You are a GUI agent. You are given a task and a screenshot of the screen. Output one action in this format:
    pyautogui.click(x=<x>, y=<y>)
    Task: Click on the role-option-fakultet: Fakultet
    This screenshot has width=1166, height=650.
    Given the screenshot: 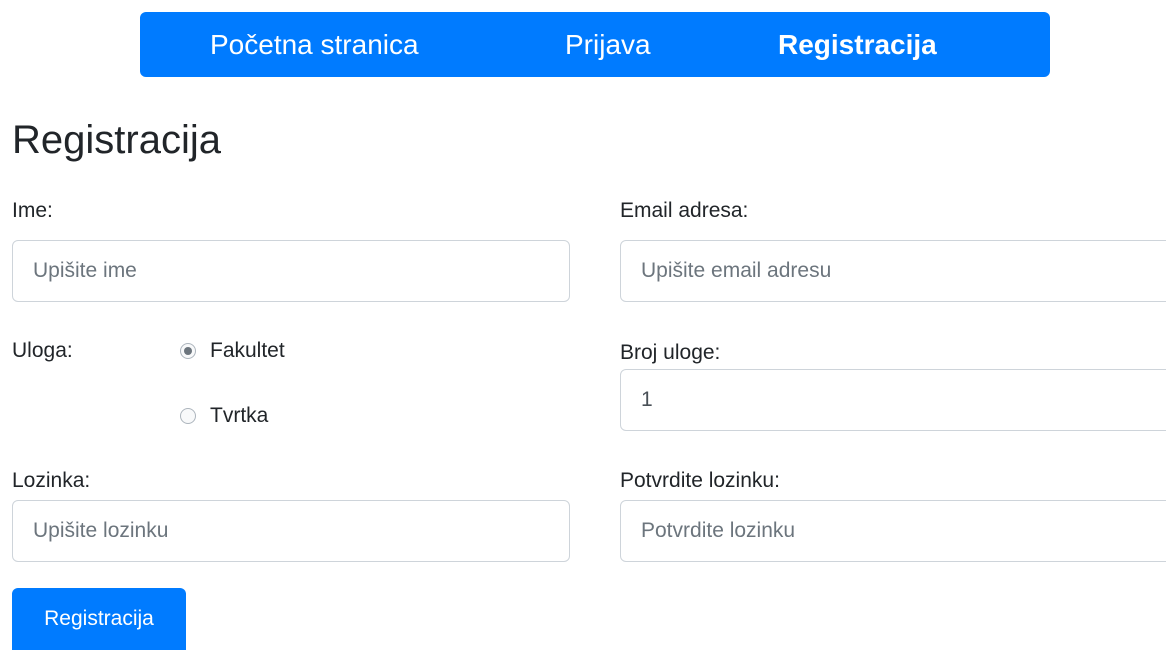 What is the action you would take?
    pyautogui.click(x=232, y=351)
    